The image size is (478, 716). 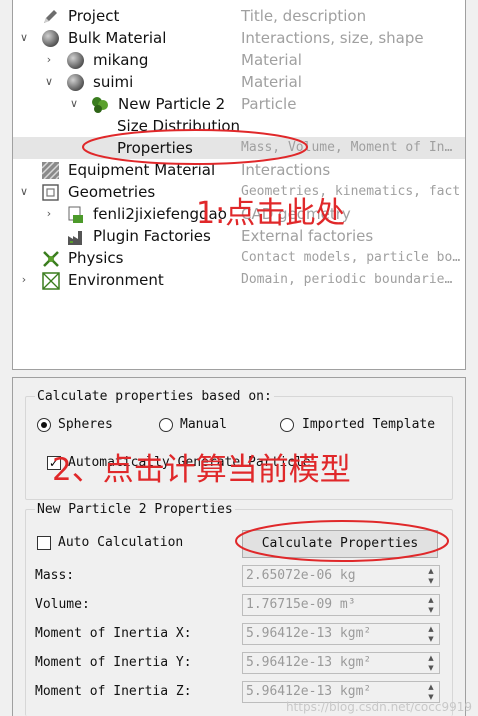 I want to click on annotation-ellipse-calculate, so click(x=342, y=541).